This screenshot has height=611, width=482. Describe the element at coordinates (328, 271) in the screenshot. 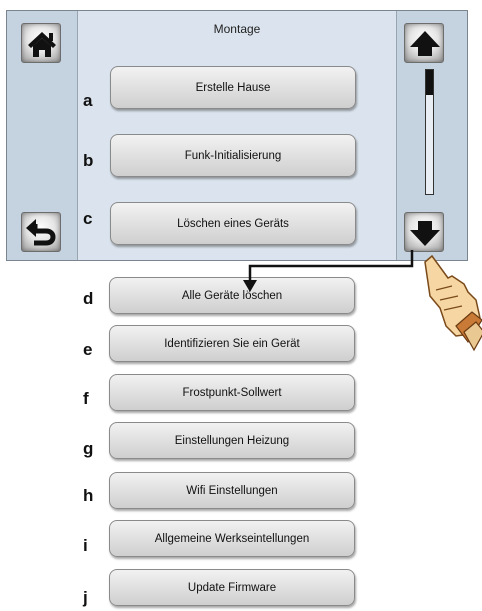

I see `arrow-connector` at that location.